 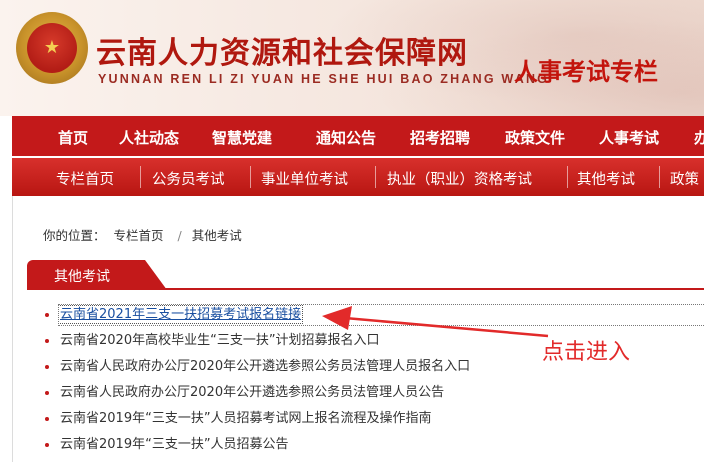 What do you see at coordinates (440, 137) in the screenshot?
I see `nav-item-recruitment: 招考招聘` at bounding box center [440, 137].